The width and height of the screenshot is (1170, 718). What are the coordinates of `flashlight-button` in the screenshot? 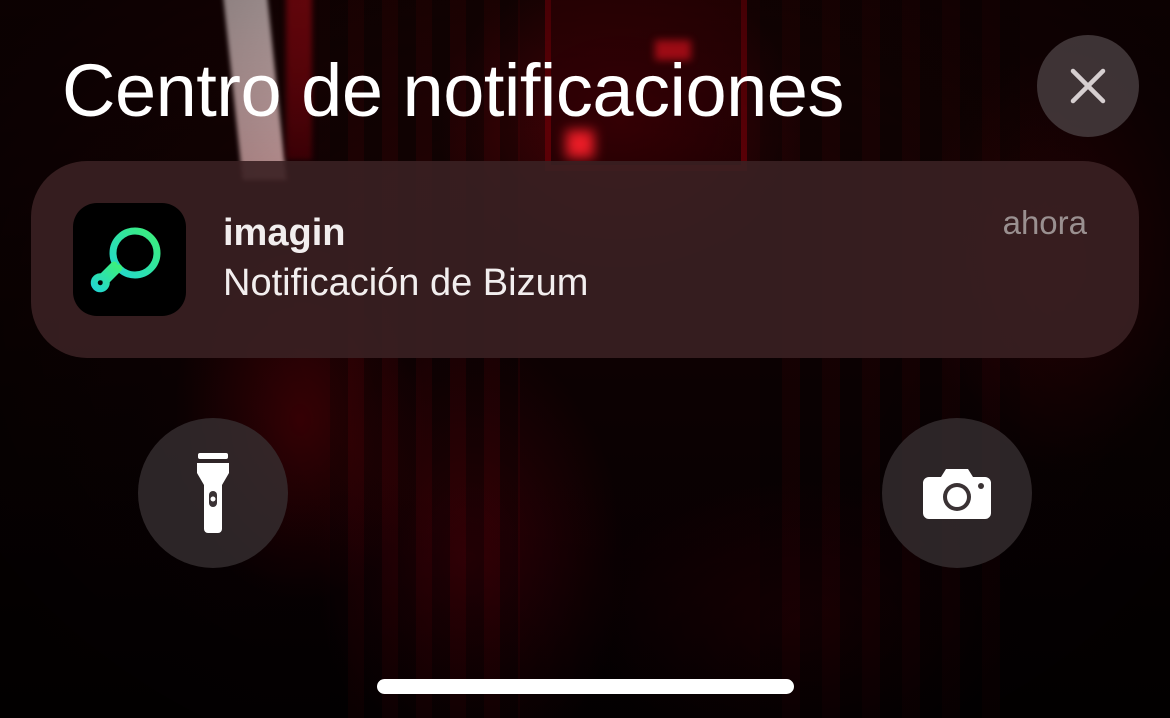 It's located at (213, 493).